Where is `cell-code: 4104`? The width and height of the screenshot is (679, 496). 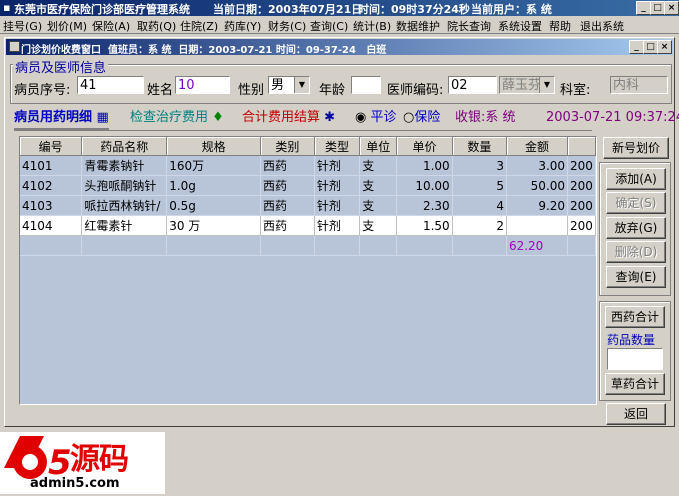 cell-code: 4104 is located at coordinates (51, 225).